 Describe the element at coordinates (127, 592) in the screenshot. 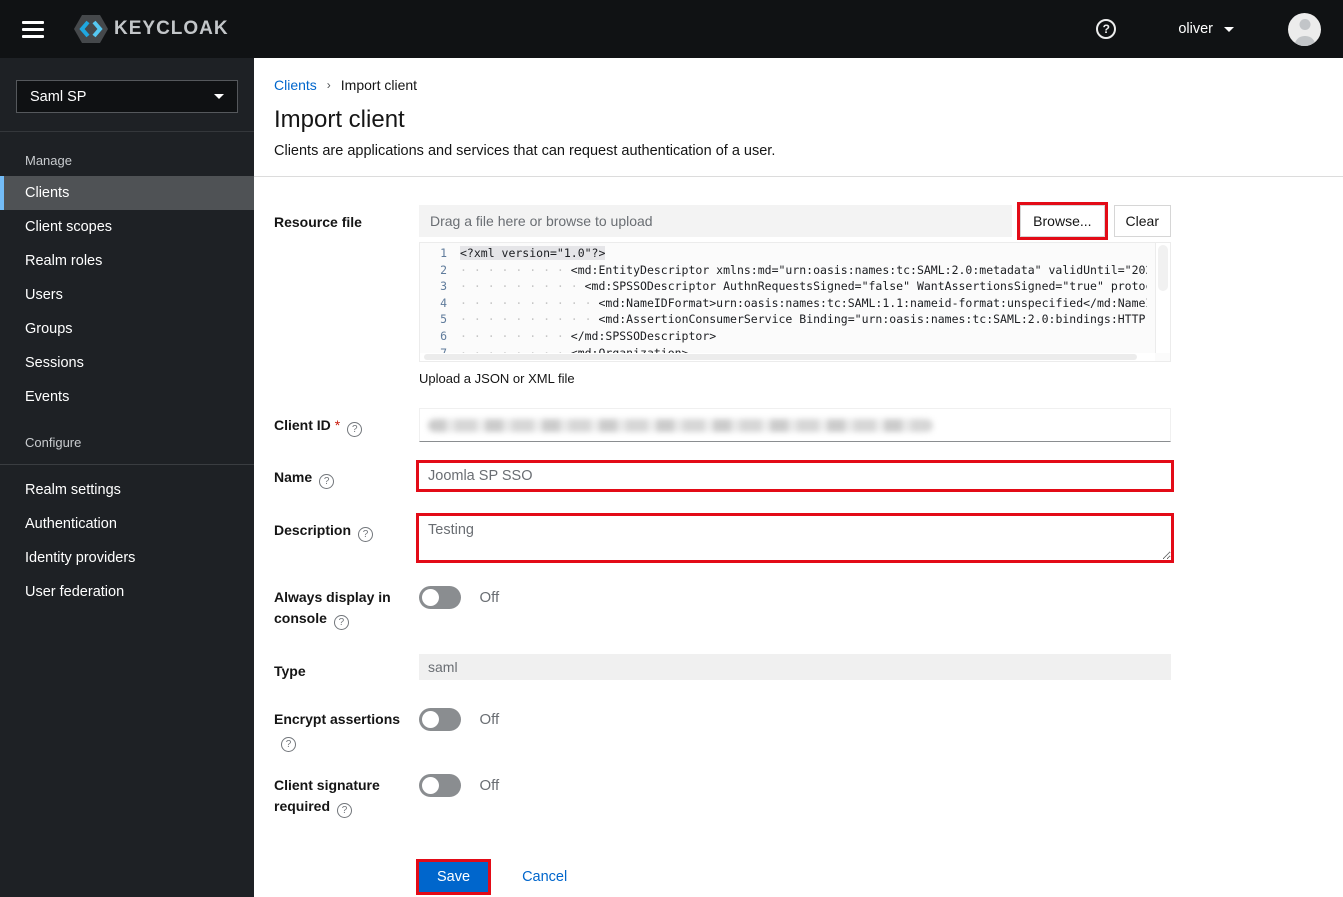

I see `sidebar-item-user-federation: User federation` at that location.